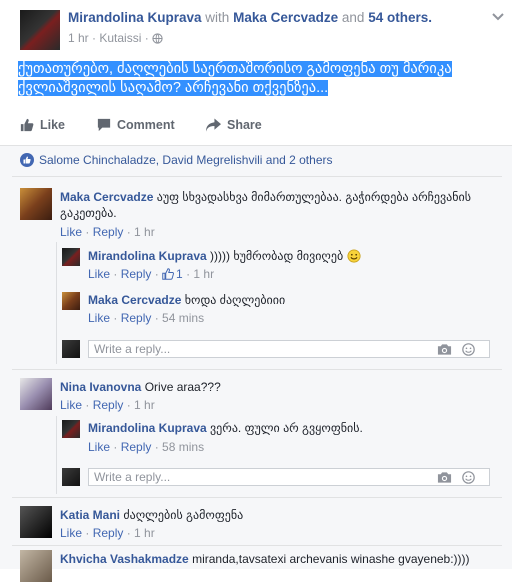 The image size is (512, 582). What do you see at coordinates (353, 17) in the screenshot?
I see `and-text: and` at bounding box center [353, 17].